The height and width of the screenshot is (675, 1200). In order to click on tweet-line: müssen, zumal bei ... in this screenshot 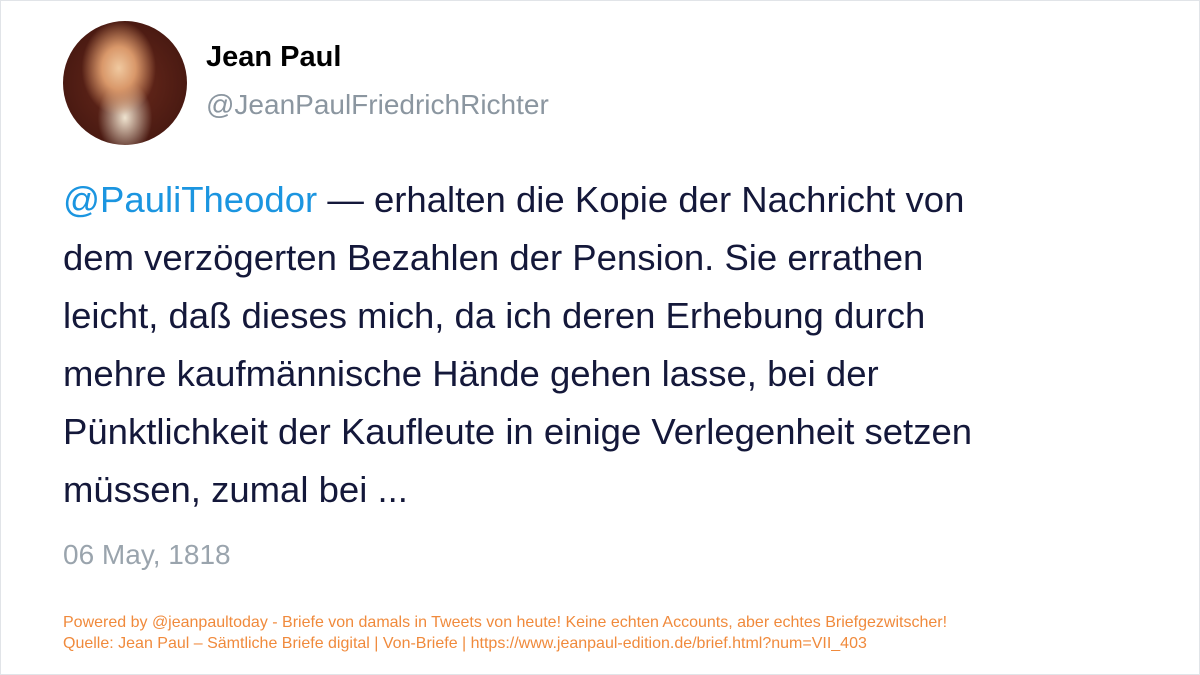, I will do `click(235, 489)`.